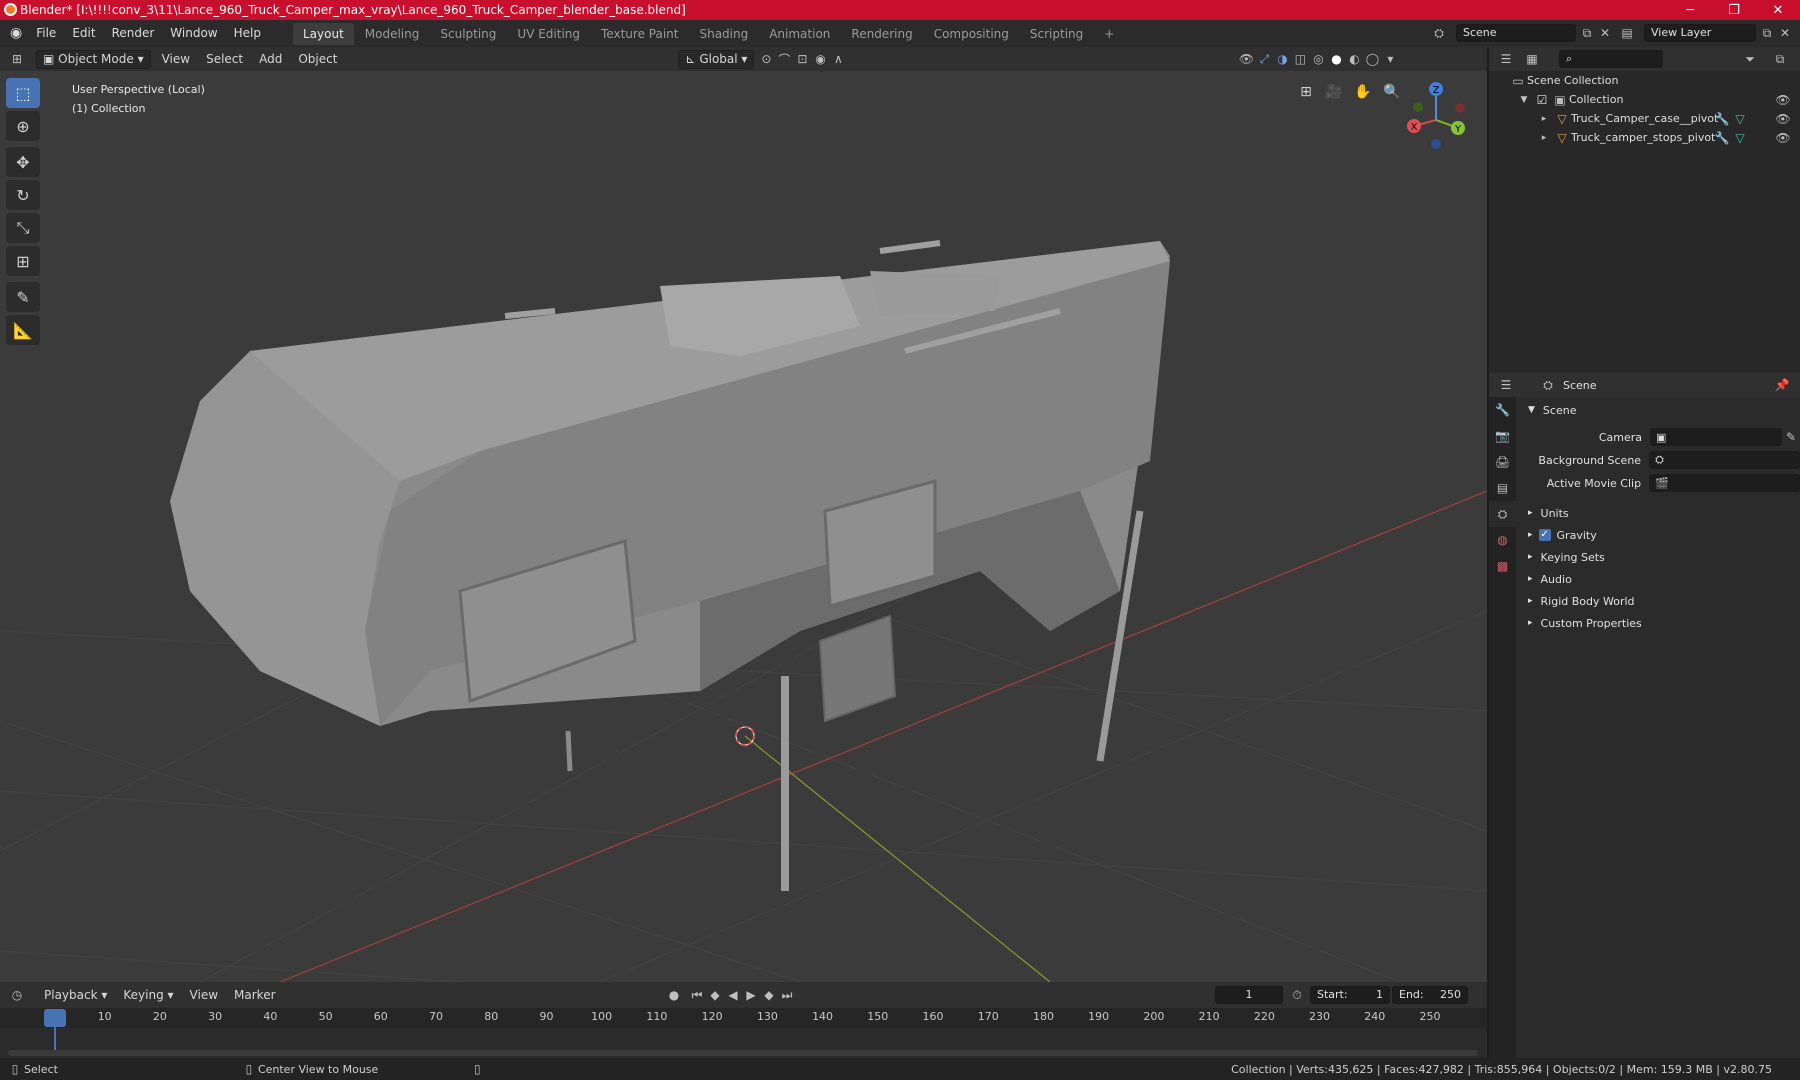  What do you see at coordinates (75, 995) in the screenshot?
I see `menu-playback: Playback ▾` at bounding box center [75, 995].